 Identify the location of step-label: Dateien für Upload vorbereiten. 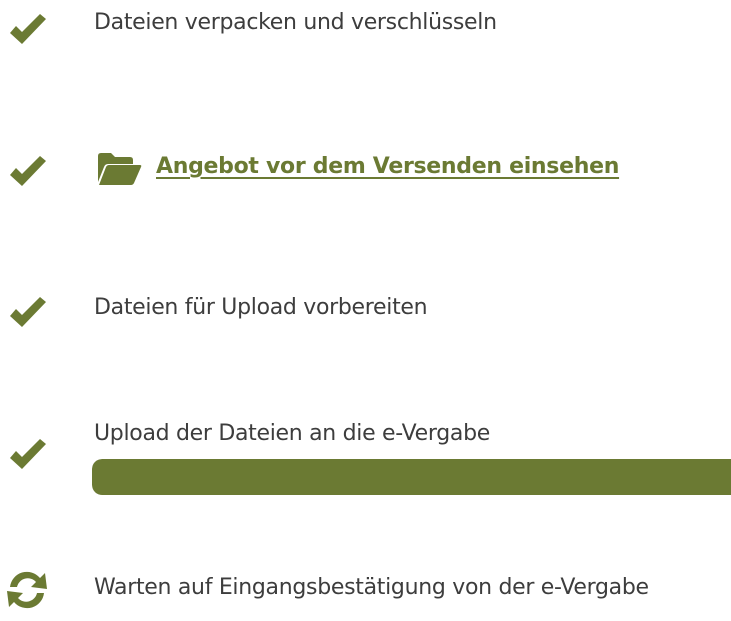
(261, 307).